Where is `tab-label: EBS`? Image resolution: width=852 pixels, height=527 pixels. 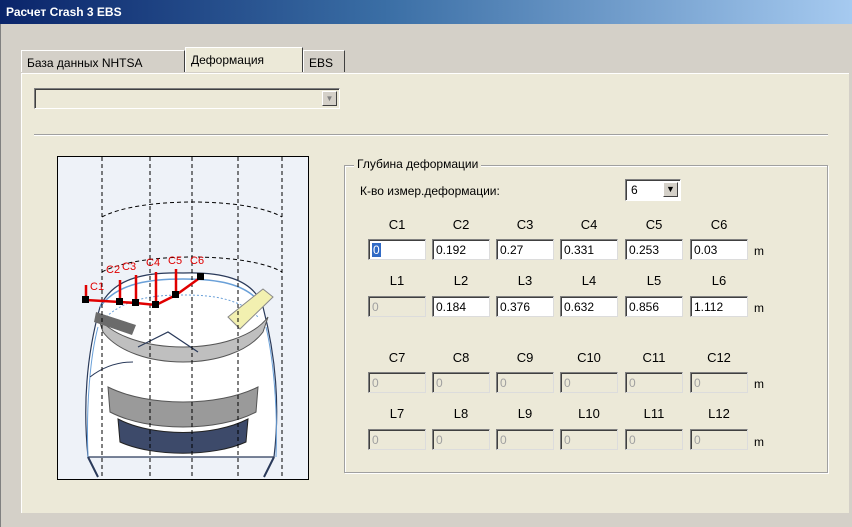 tab-label: EBS is located at coordinates (321, 63).